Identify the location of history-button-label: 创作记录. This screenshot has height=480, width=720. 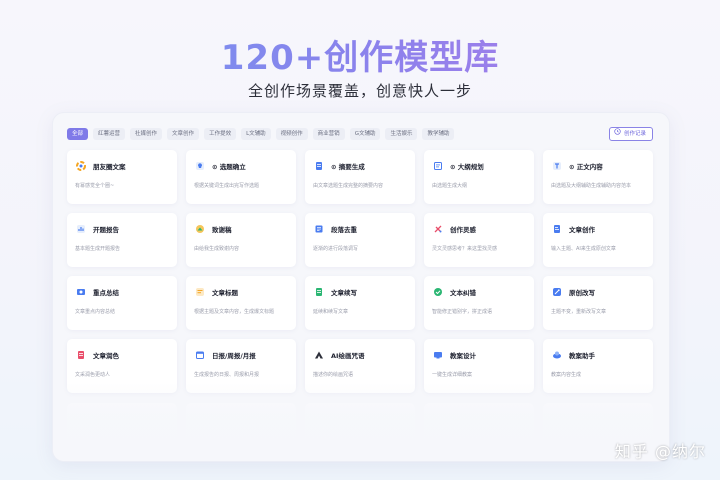
(634, 134).